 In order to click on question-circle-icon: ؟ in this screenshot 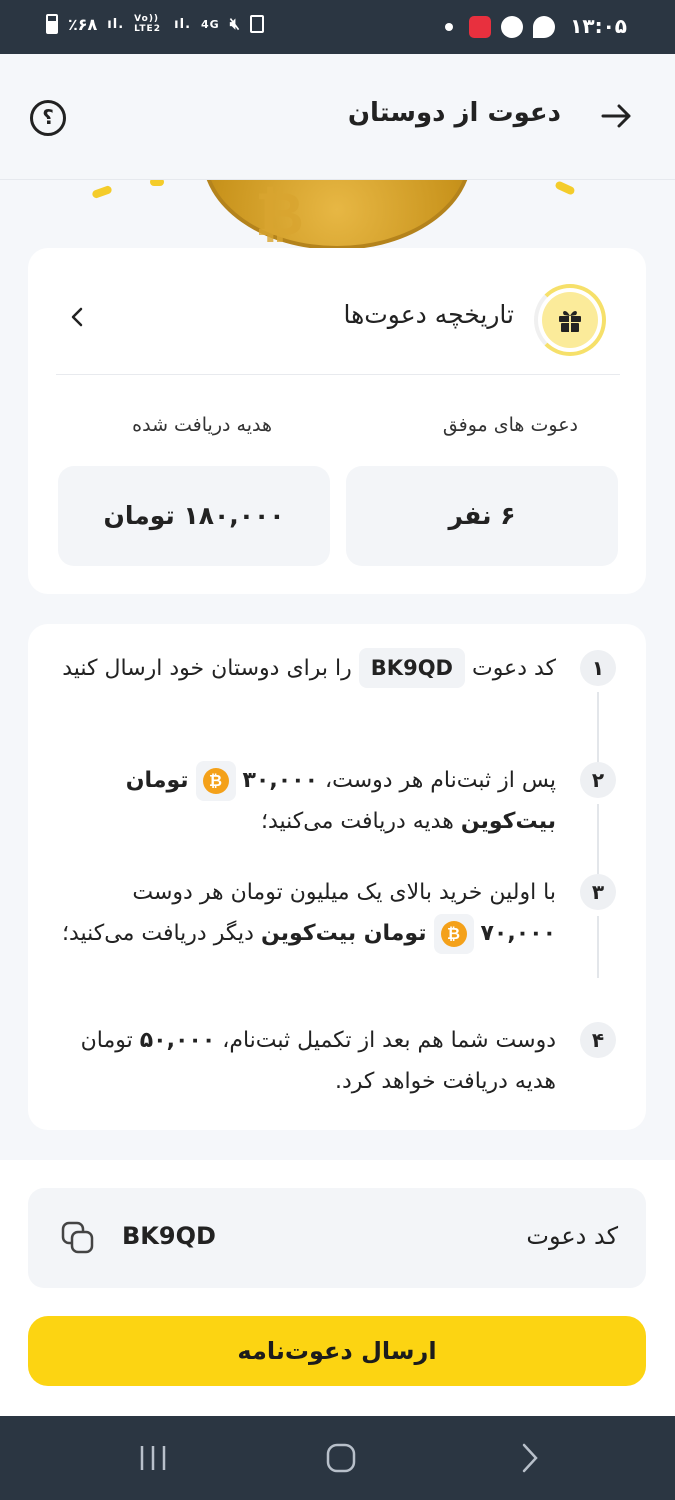, I will do `click(48, 118)`.